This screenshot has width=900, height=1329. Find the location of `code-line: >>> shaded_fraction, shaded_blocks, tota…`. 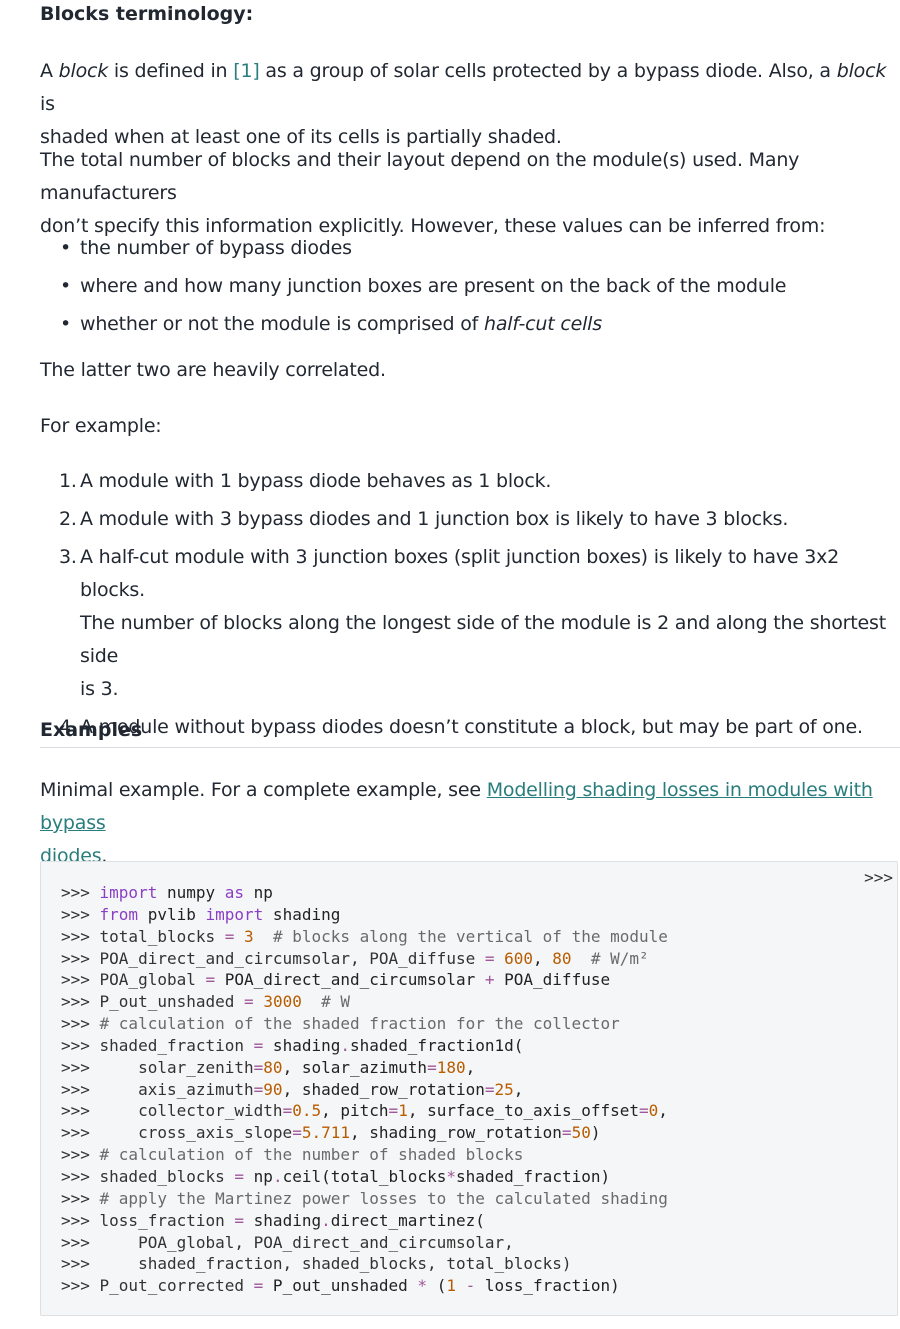

code-line: >>> shaded_fraction, shaded_blocks, tota… is located at coordinates (316, 1264).